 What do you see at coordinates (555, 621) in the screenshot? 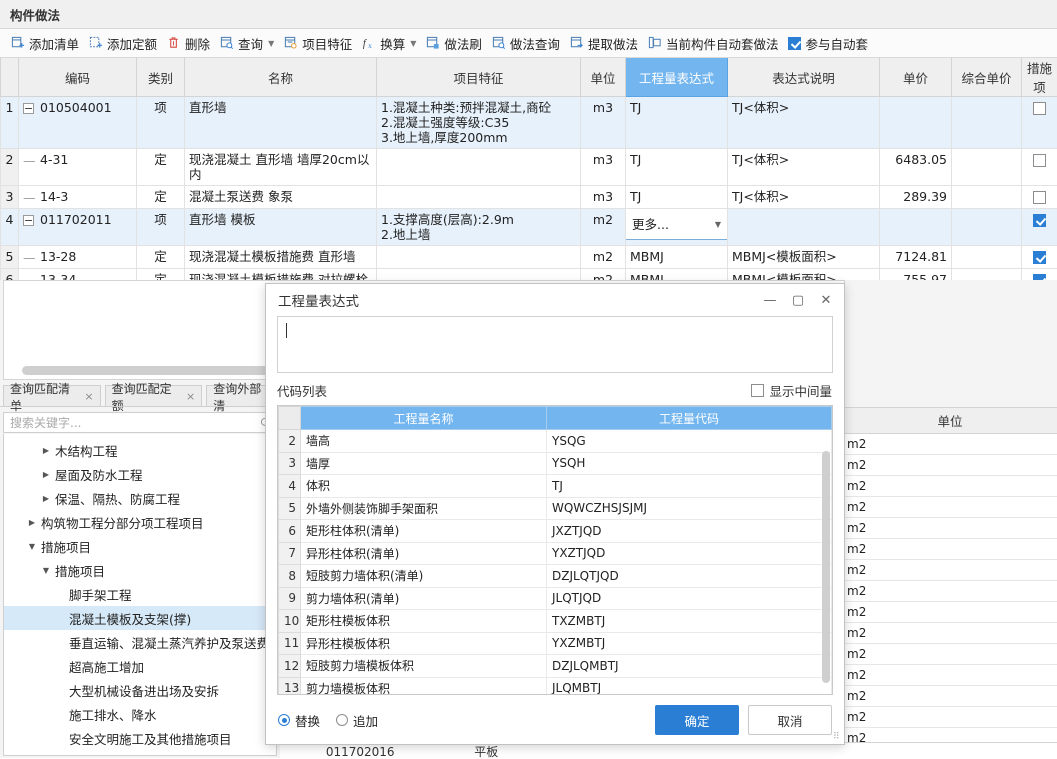
I see `code-table-row: 10矩形柱模板体积TXZMBTJ` at bounding box center [555, 621].